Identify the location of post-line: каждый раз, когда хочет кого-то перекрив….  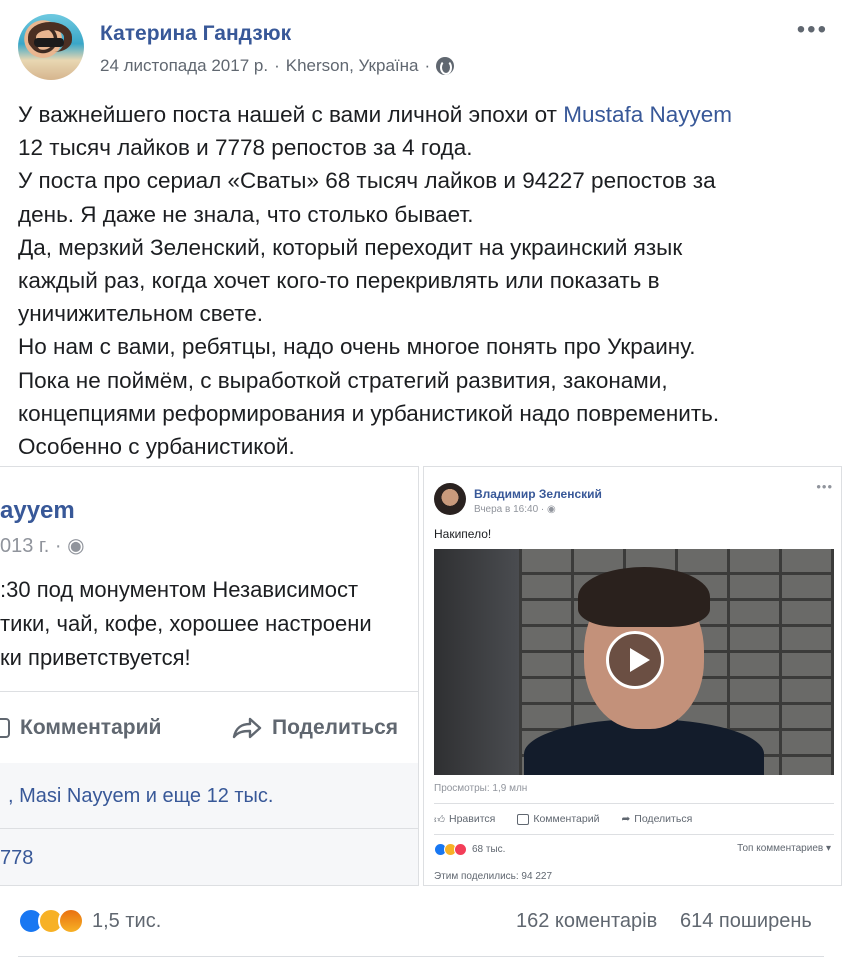
(339, 281).